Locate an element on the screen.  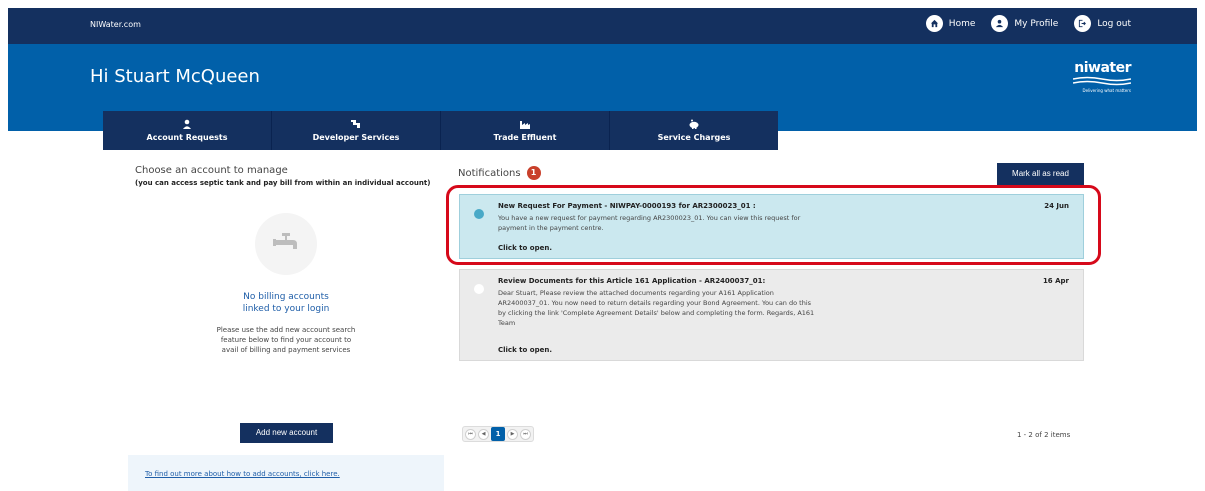
items-count: 1 - 2 of 2 items is located at coordinates (1044, 435).